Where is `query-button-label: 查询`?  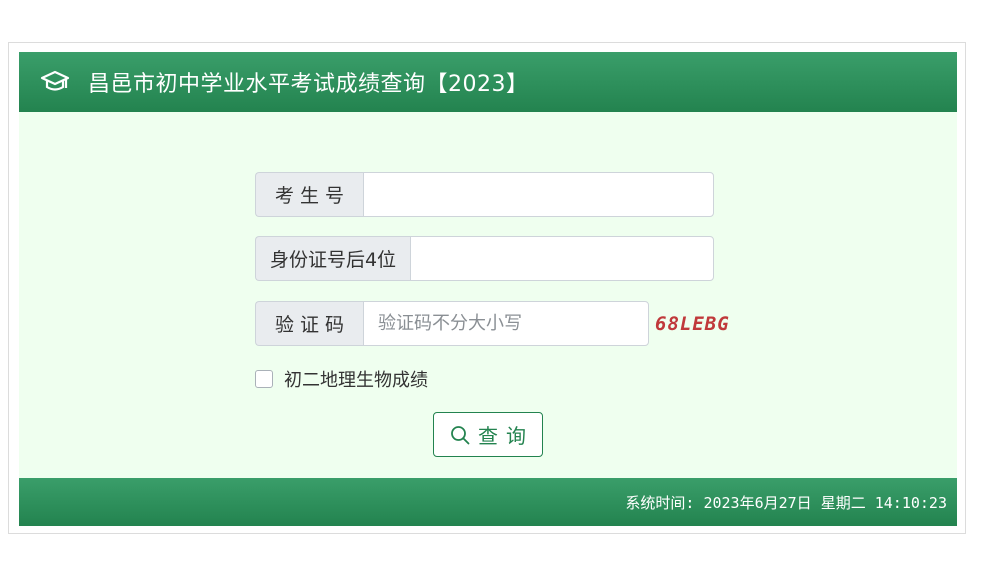 query-button-label: 查询 is located at coordinates (506, 436).